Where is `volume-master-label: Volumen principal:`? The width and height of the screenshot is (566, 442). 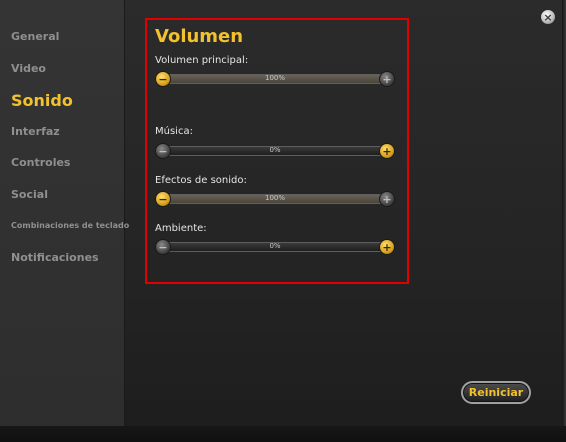
volume-master-label: Volumen principal: is located at coordinates (202, 60).